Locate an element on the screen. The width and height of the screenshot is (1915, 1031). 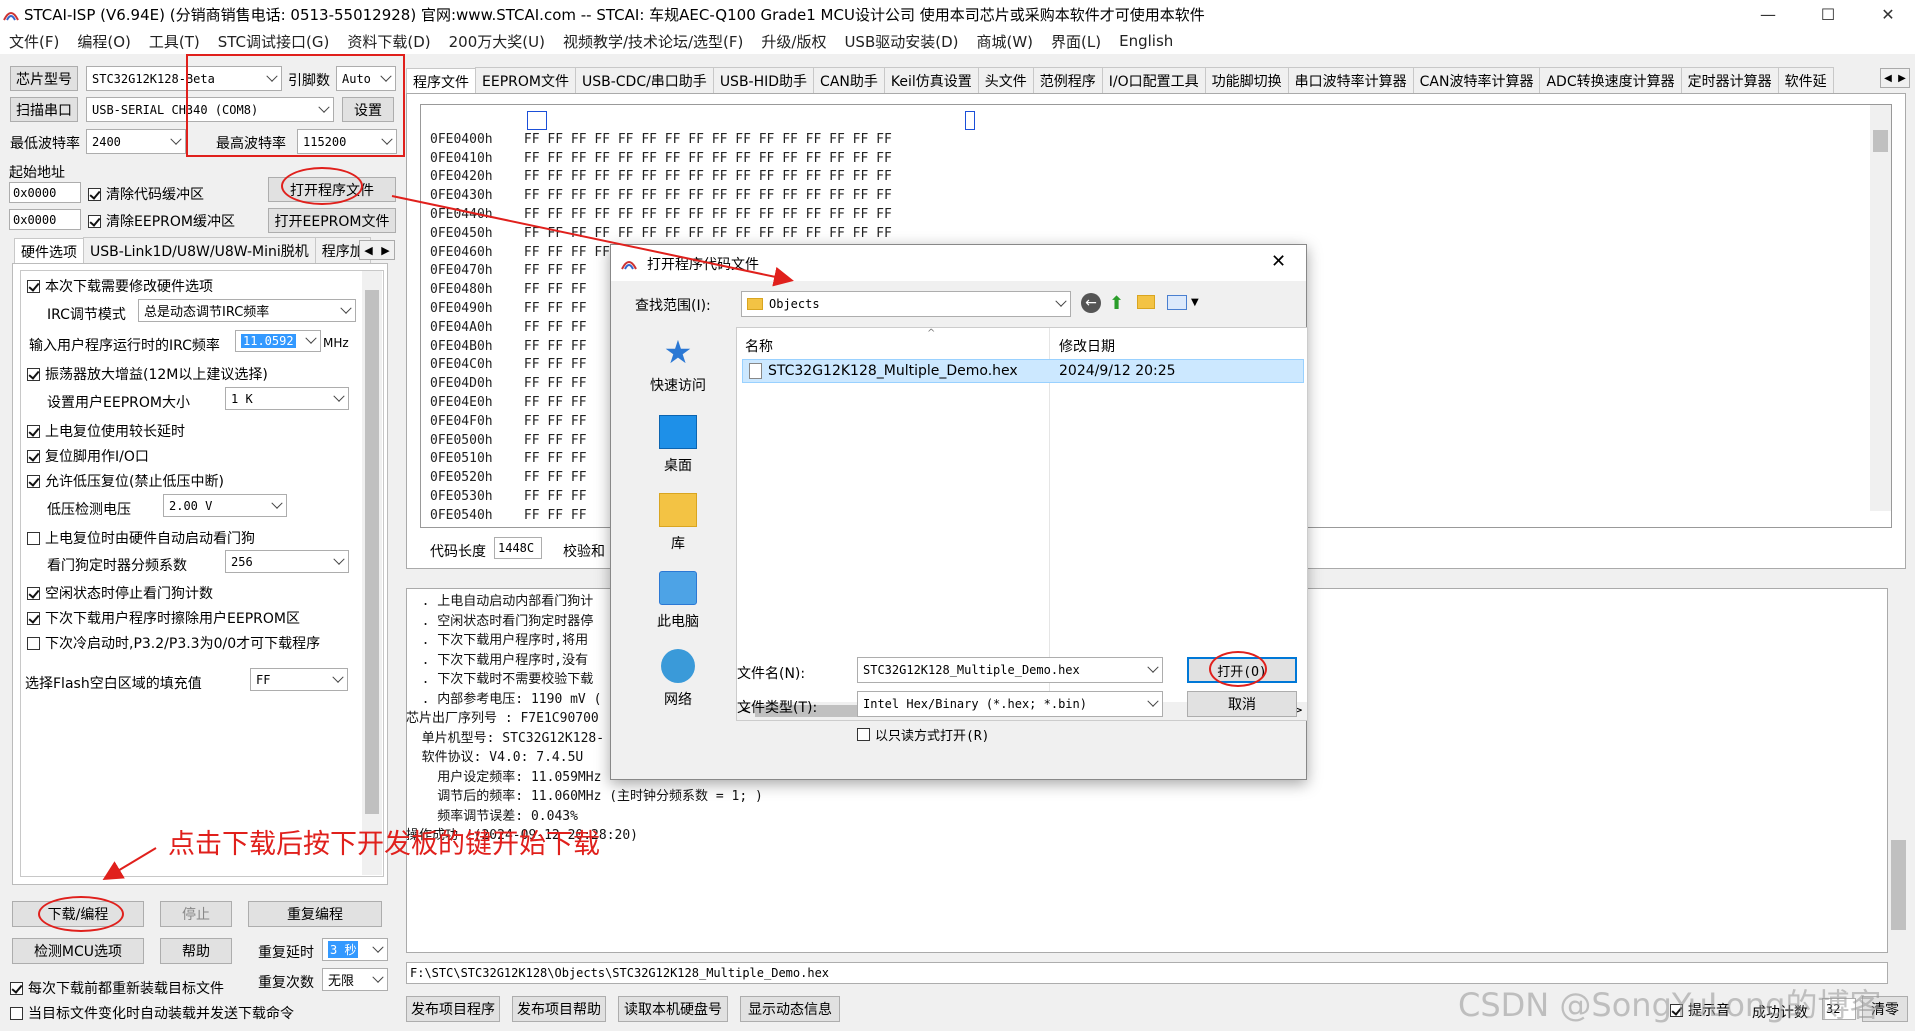
menu-debug: STC调试接口(G) is located at coordinates (274, 41).